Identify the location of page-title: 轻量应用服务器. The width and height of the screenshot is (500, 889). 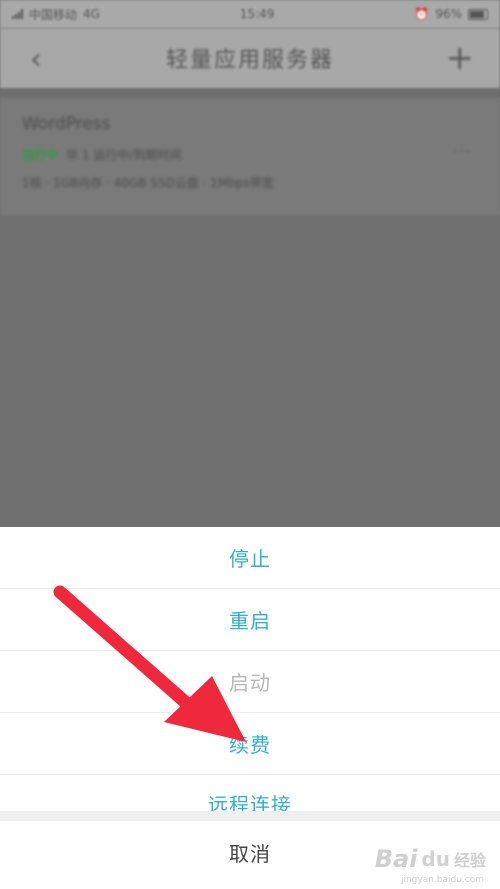
(249, 60).